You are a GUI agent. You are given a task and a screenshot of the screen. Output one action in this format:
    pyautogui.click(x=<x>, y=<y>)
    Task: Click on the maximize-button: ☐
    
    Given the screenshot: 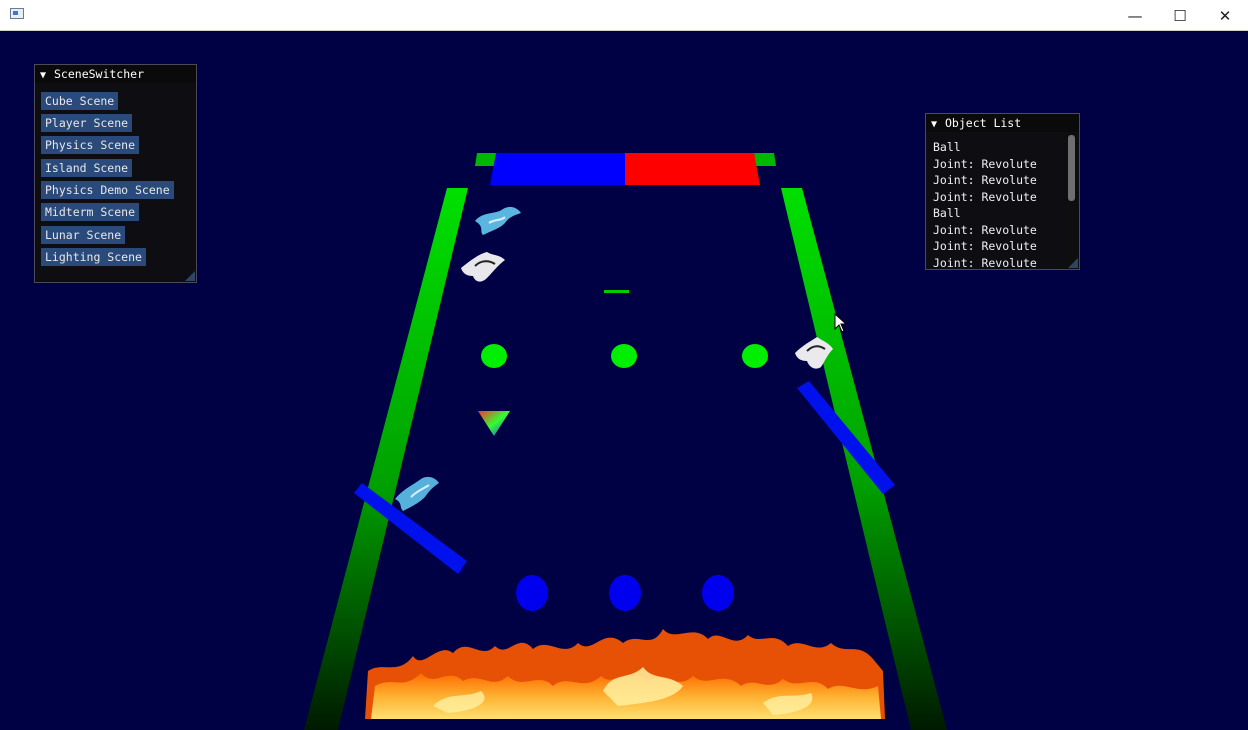 What is the action you would take?
    pyautogui.click(x=1180, y=15)
    